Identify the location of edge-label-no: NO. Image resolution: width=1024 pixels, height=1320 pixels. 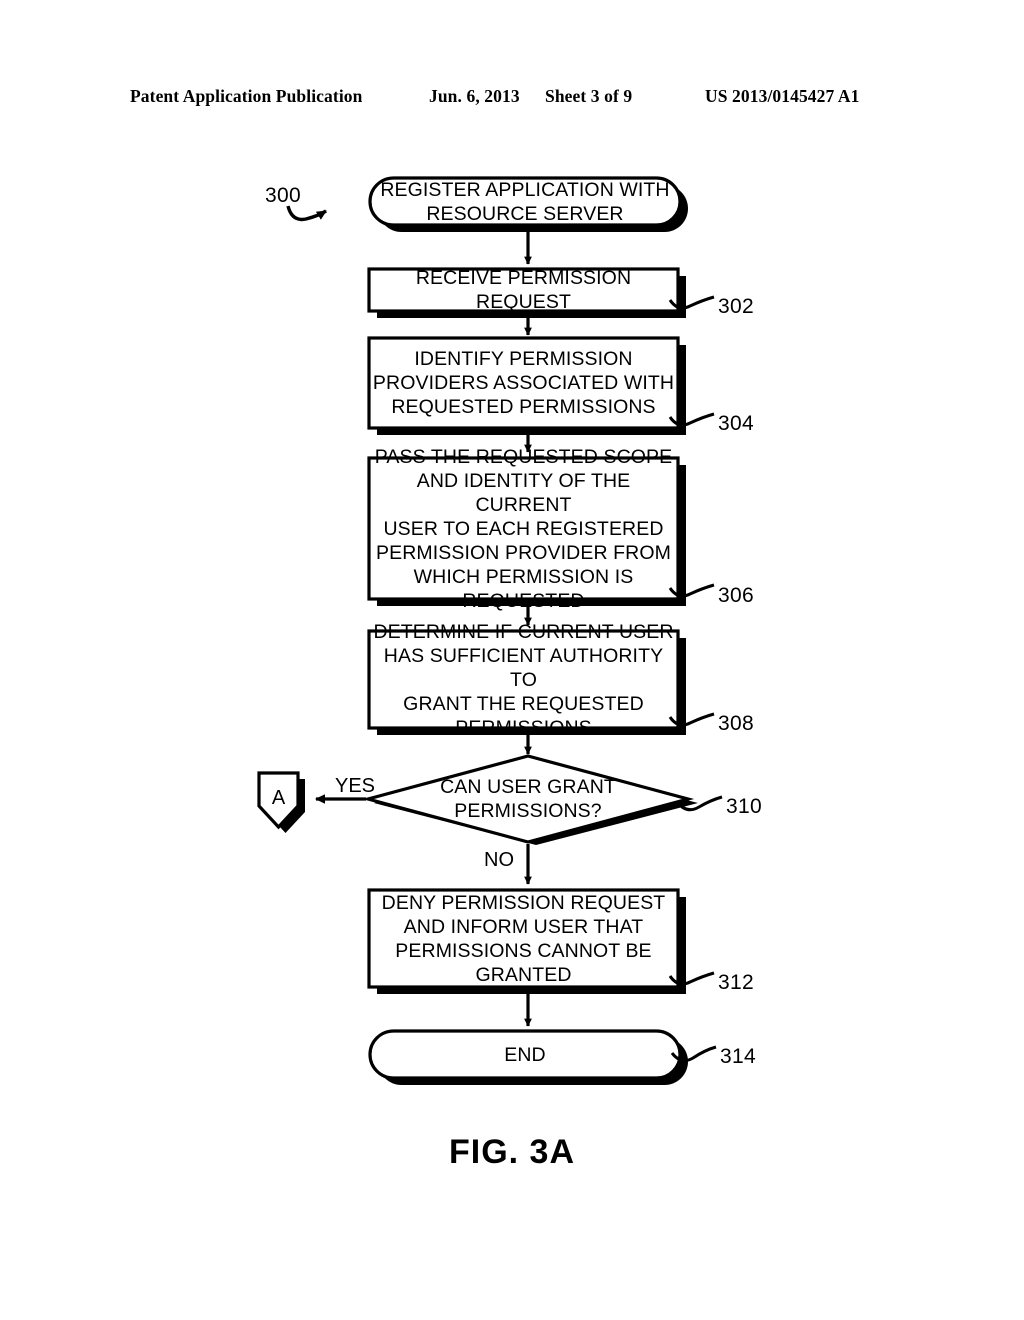
(499, 860).